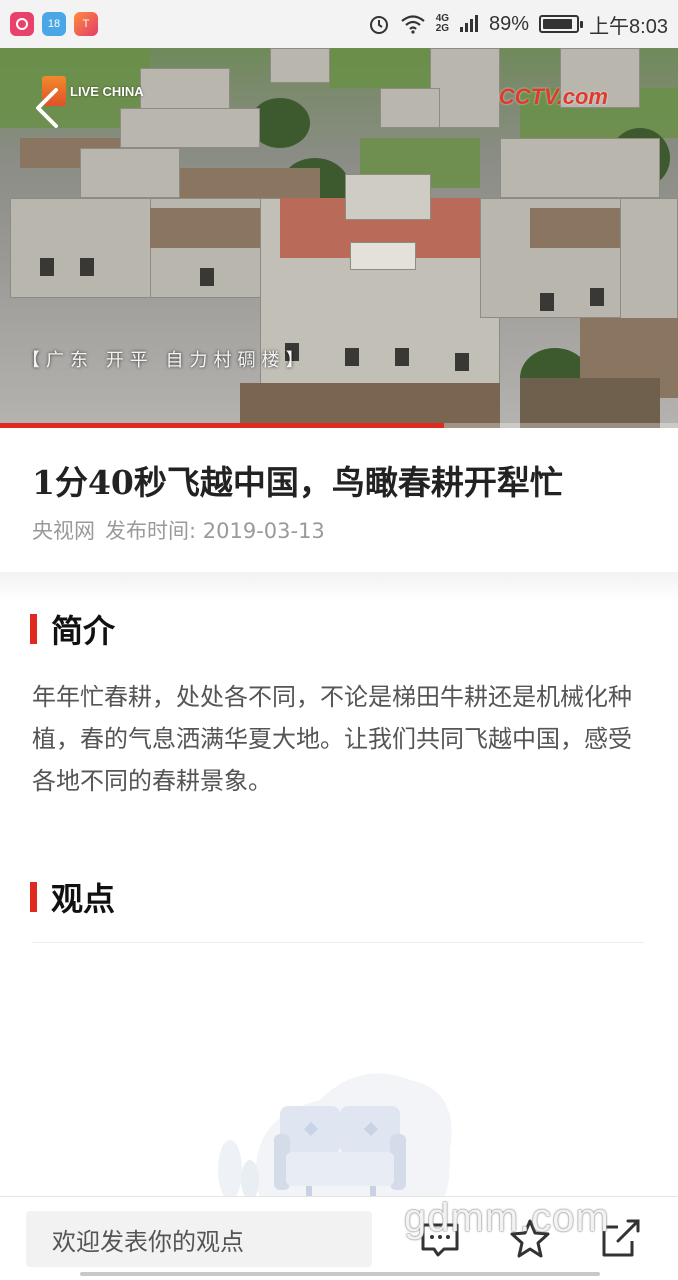 The height and width of the screenshot is (1280, 678). I want to click on empty-sofa-illustration, so click(335, 1136).